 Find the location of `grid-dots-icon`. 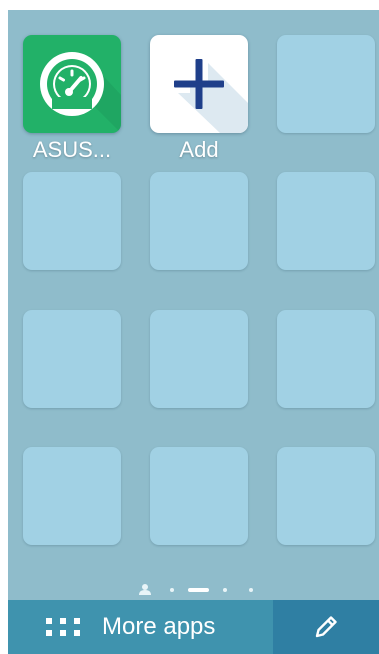

grid-dots-icon is located at coordinates (63, 627).